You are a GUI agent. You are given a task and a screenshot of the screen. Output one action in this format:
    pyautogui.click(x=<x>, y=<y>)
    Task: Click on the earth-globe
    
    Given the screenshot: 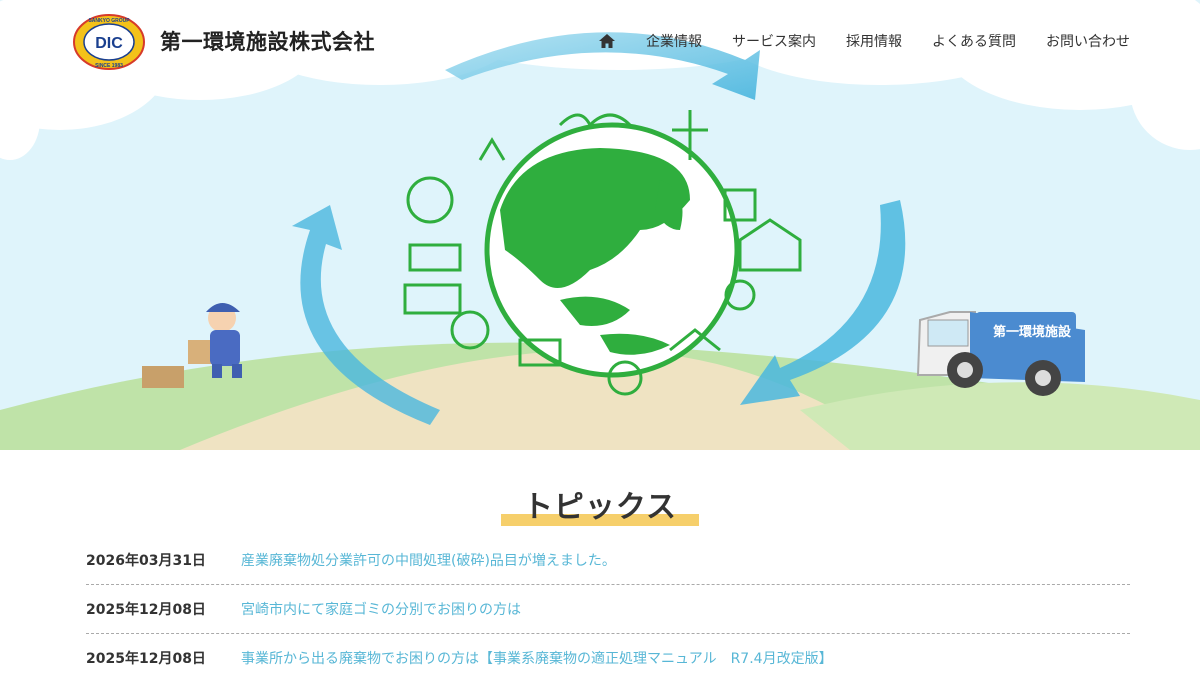 What is the action you would take?
    pyautogui.click(x=612, y=250)
    